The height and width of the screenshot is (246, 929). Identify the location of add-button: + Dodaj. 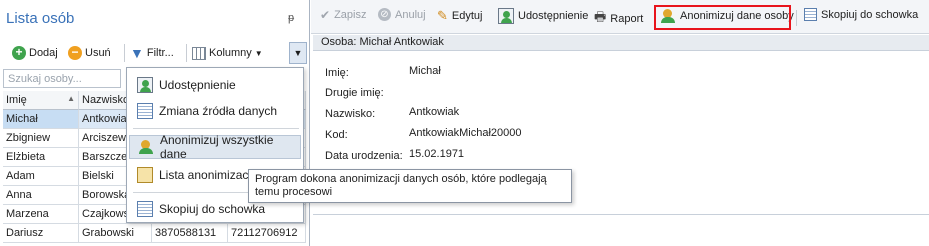
(35, 53).